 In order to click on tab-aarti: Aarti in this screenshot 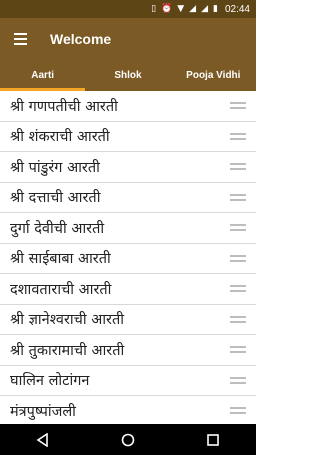, I will do `click(43, 75)`.